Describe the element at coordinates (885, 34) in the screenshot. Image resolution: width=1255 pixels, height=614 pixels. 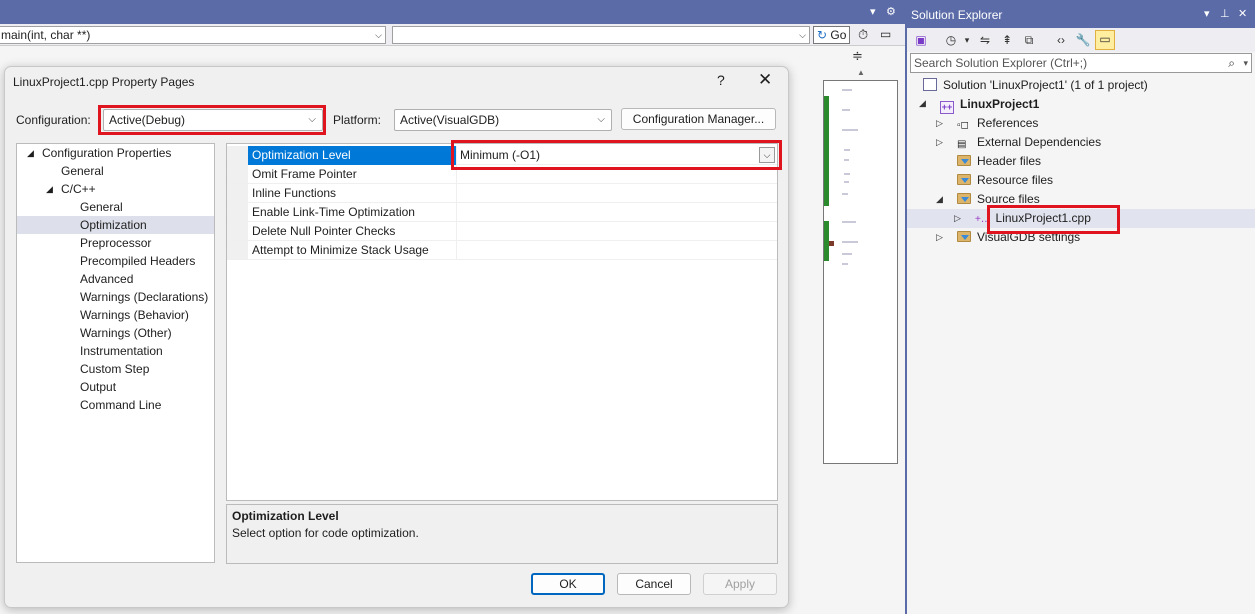
I see `tag-icon: ▭` at that location.